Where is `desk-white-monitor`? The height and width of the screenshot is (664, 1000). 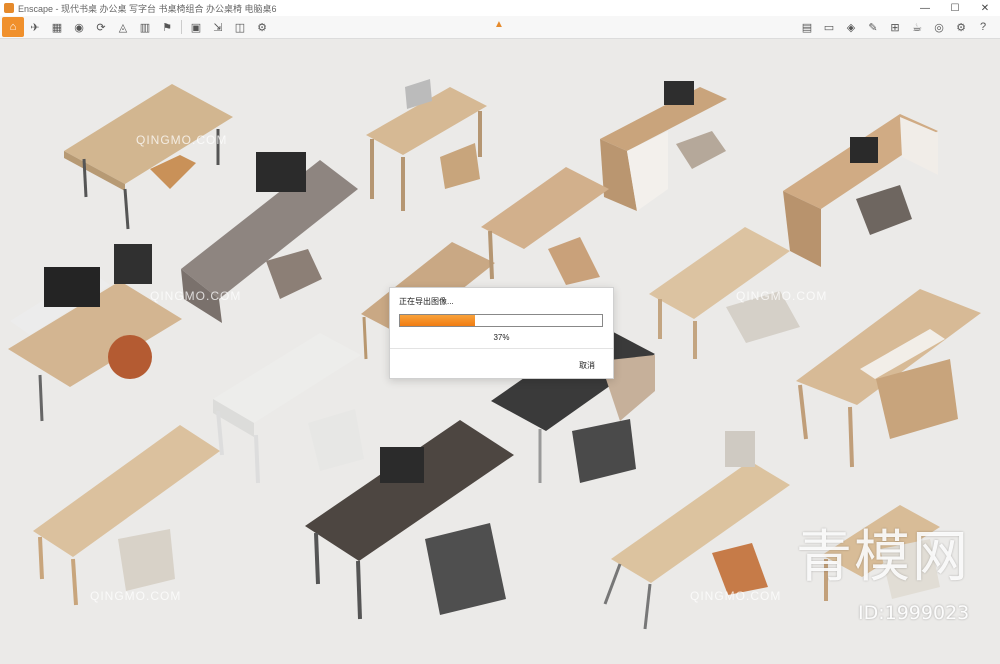 desk-white-monitor is located at coordinates (95, 333).